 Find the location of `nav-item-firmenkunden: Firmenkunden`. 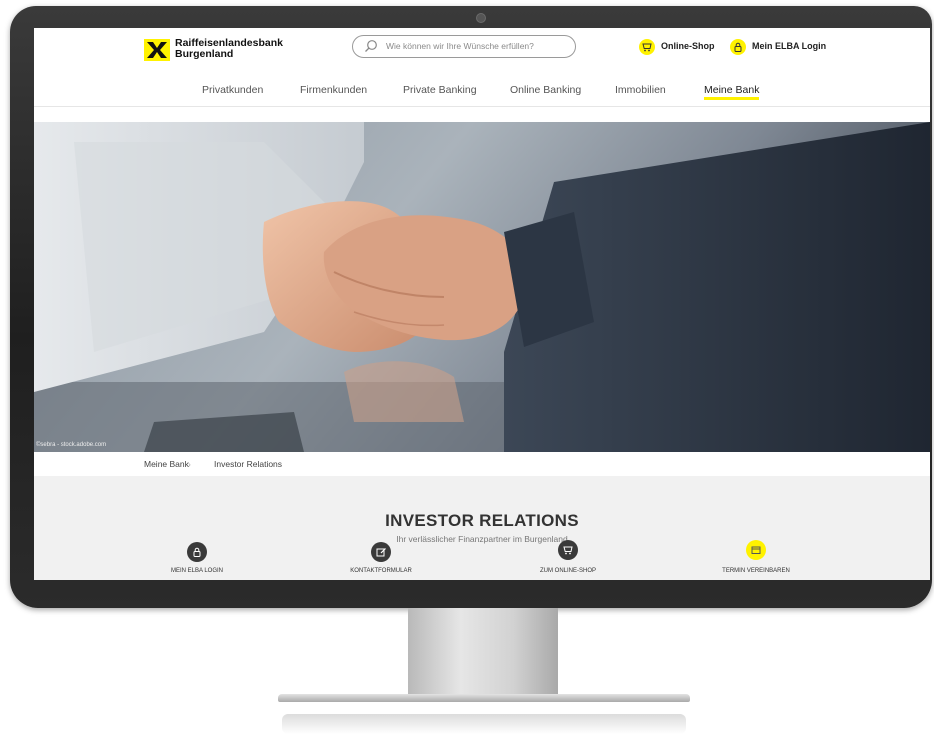

nav-item-firmenkunden: Firmenkunden is located at coordinates (333, 90).